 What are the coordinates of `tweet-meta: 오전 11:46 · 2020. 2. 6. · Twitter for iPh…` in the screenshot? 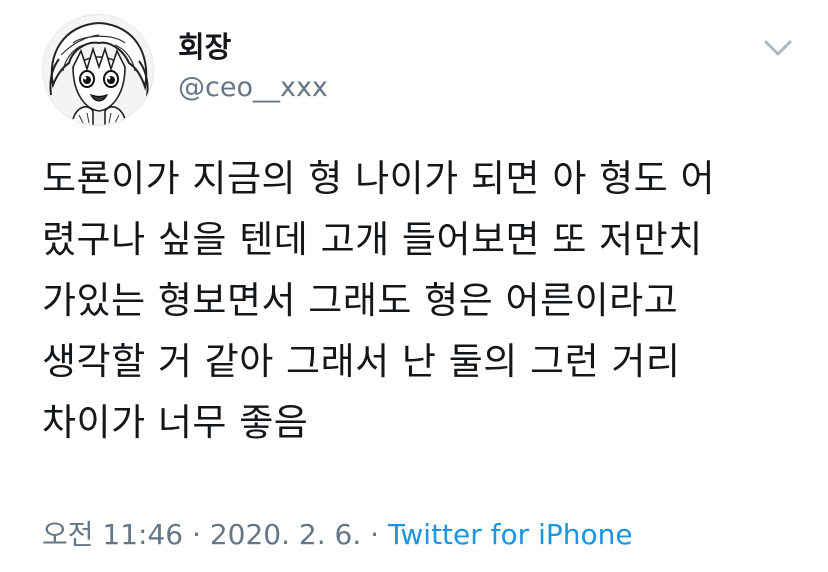 It's located at (337, 535).